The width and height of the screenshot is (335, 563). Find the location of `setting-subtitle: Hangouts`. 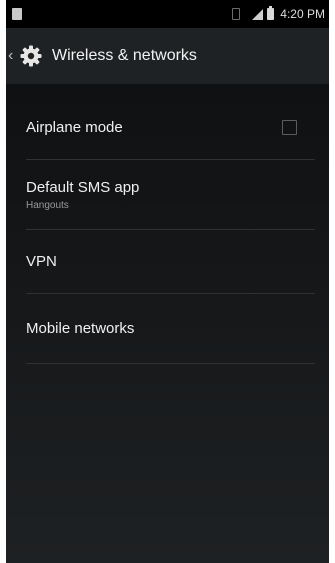

setting-subtitle: Hangouts is located at coordinates (47, 205).